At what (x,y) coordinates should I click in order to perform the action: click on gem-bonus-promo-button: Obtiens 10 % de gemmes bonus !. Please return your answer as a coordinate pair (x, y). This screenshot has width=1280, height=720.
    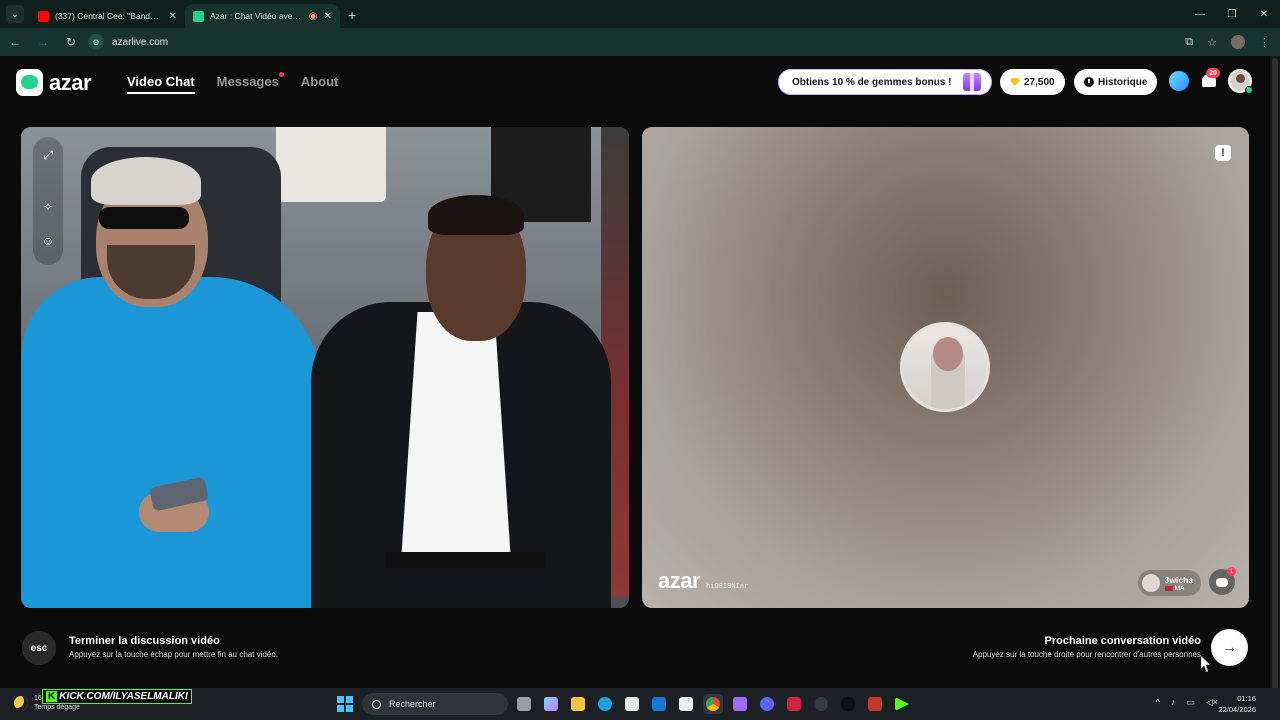
    Looking at the image, I should click on (885, 82).